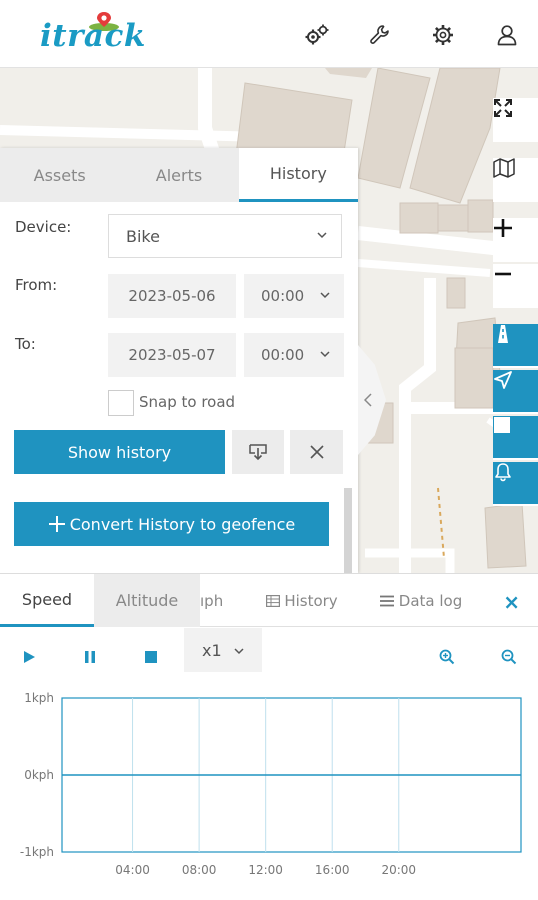 The image size is (538, 900). Describe the element at coordinates (515, 286) in the screenshot. I see `zoom-out-button` at that location.